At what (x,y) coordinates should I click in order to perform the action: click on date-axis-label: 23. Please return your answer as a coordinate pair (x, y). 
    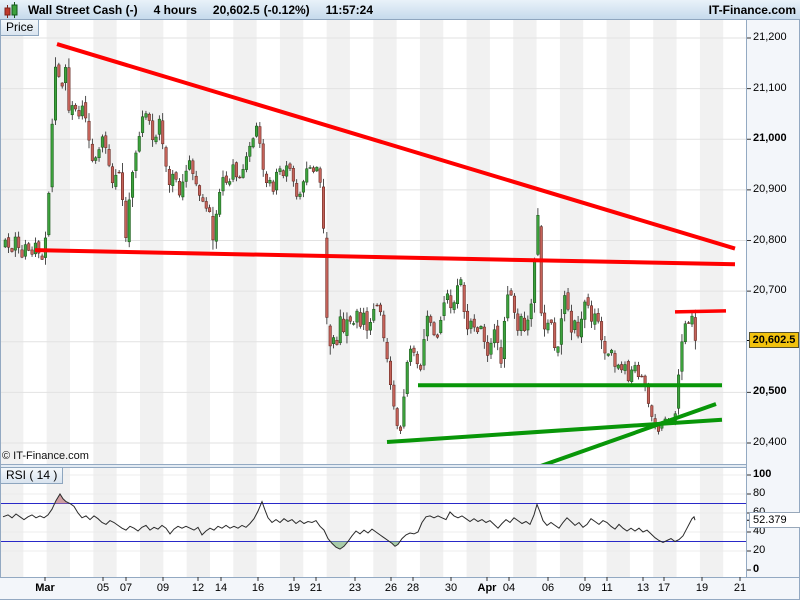
    Looking at the image, I should click on (355, 588).